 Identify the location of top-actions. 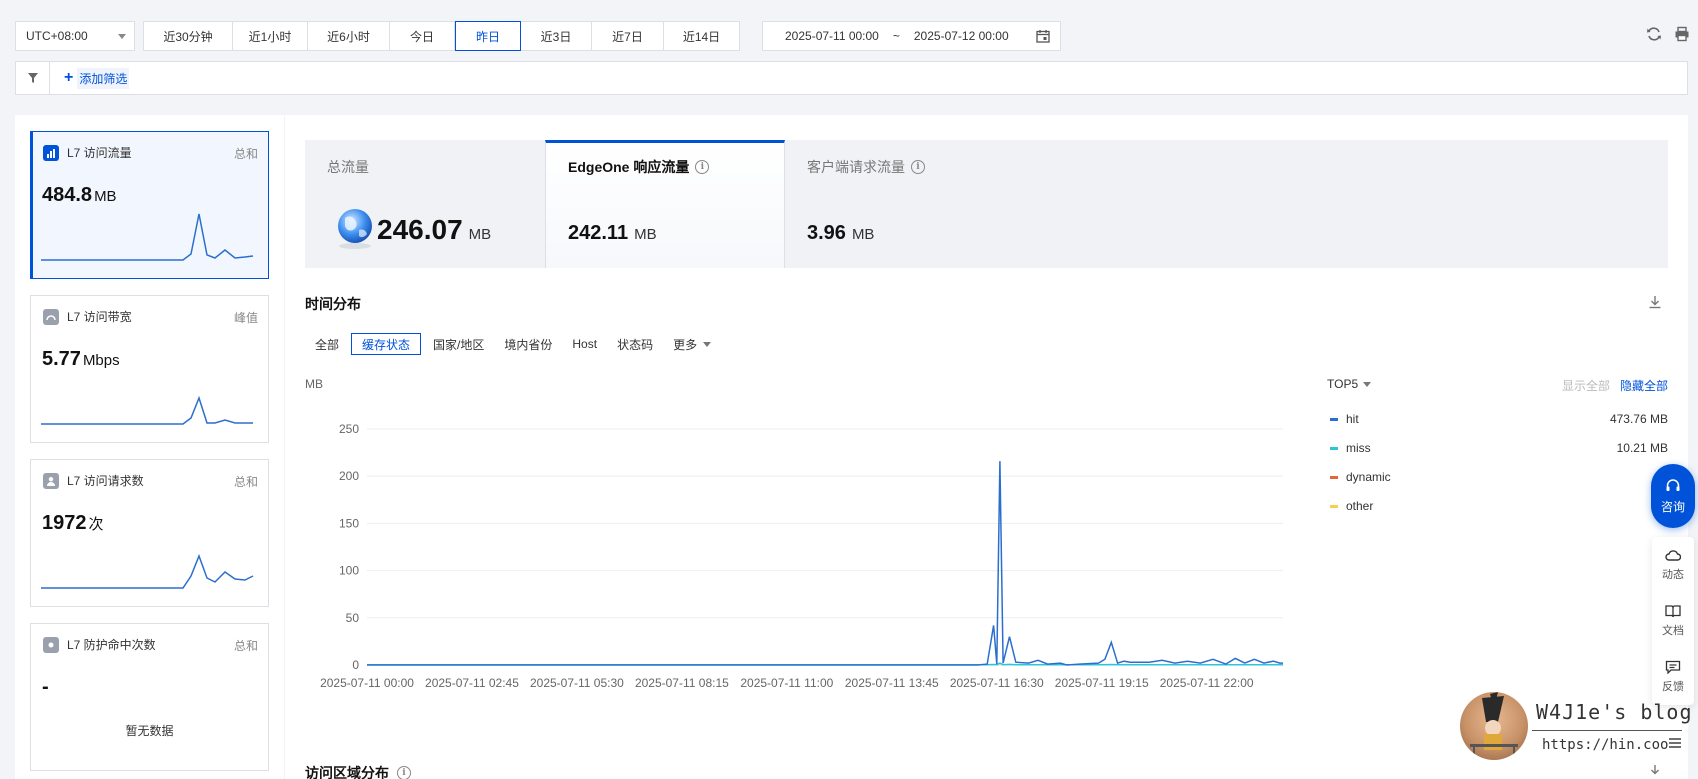
(1668, 34).